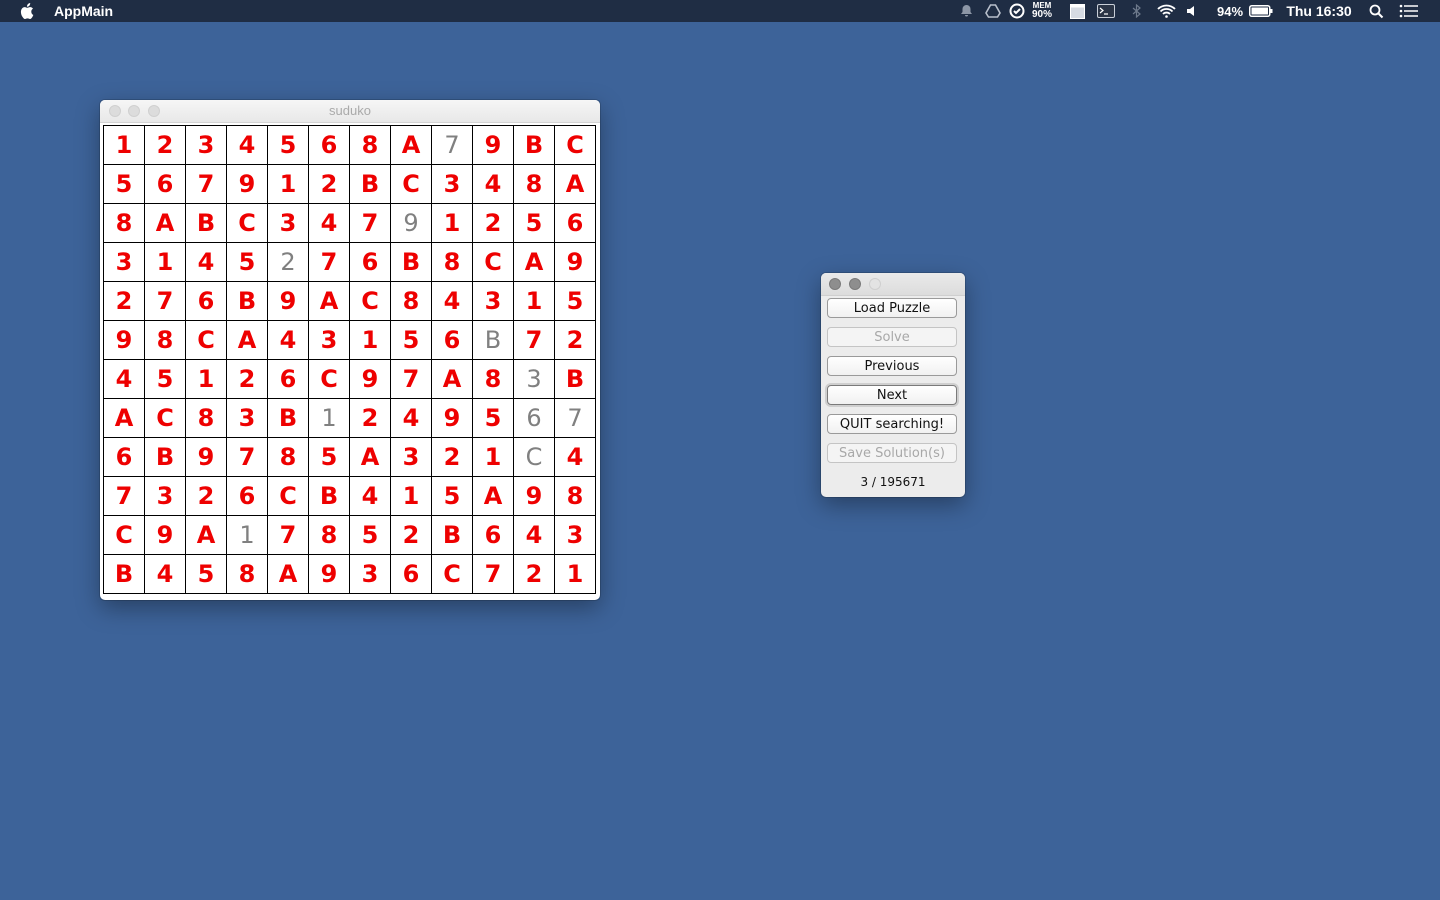 The image size is (1440, 900). I want to click on previous-button: Previous, so click(892, 366).